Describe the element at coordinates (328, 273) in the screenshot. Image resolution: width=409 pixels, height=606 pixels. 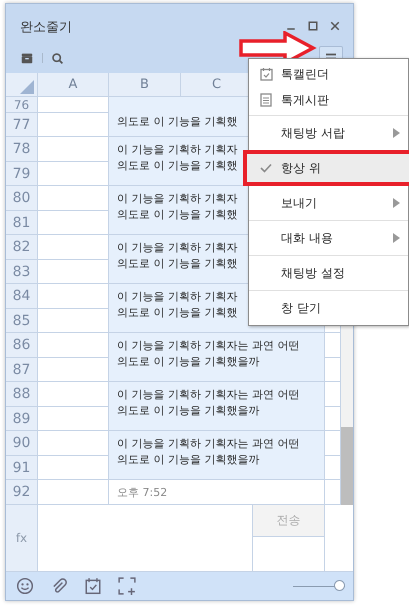
I see `menu-item: 채팅방 설정` at that location.